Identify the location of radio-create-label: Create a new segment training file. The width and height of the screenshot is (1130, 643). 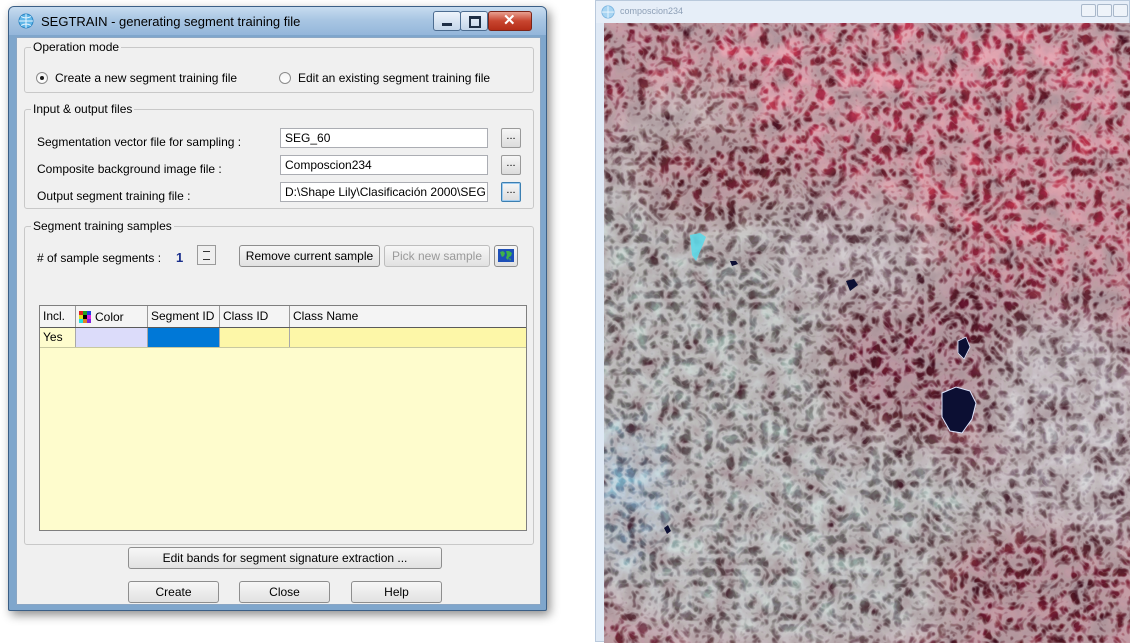
(146, 78).